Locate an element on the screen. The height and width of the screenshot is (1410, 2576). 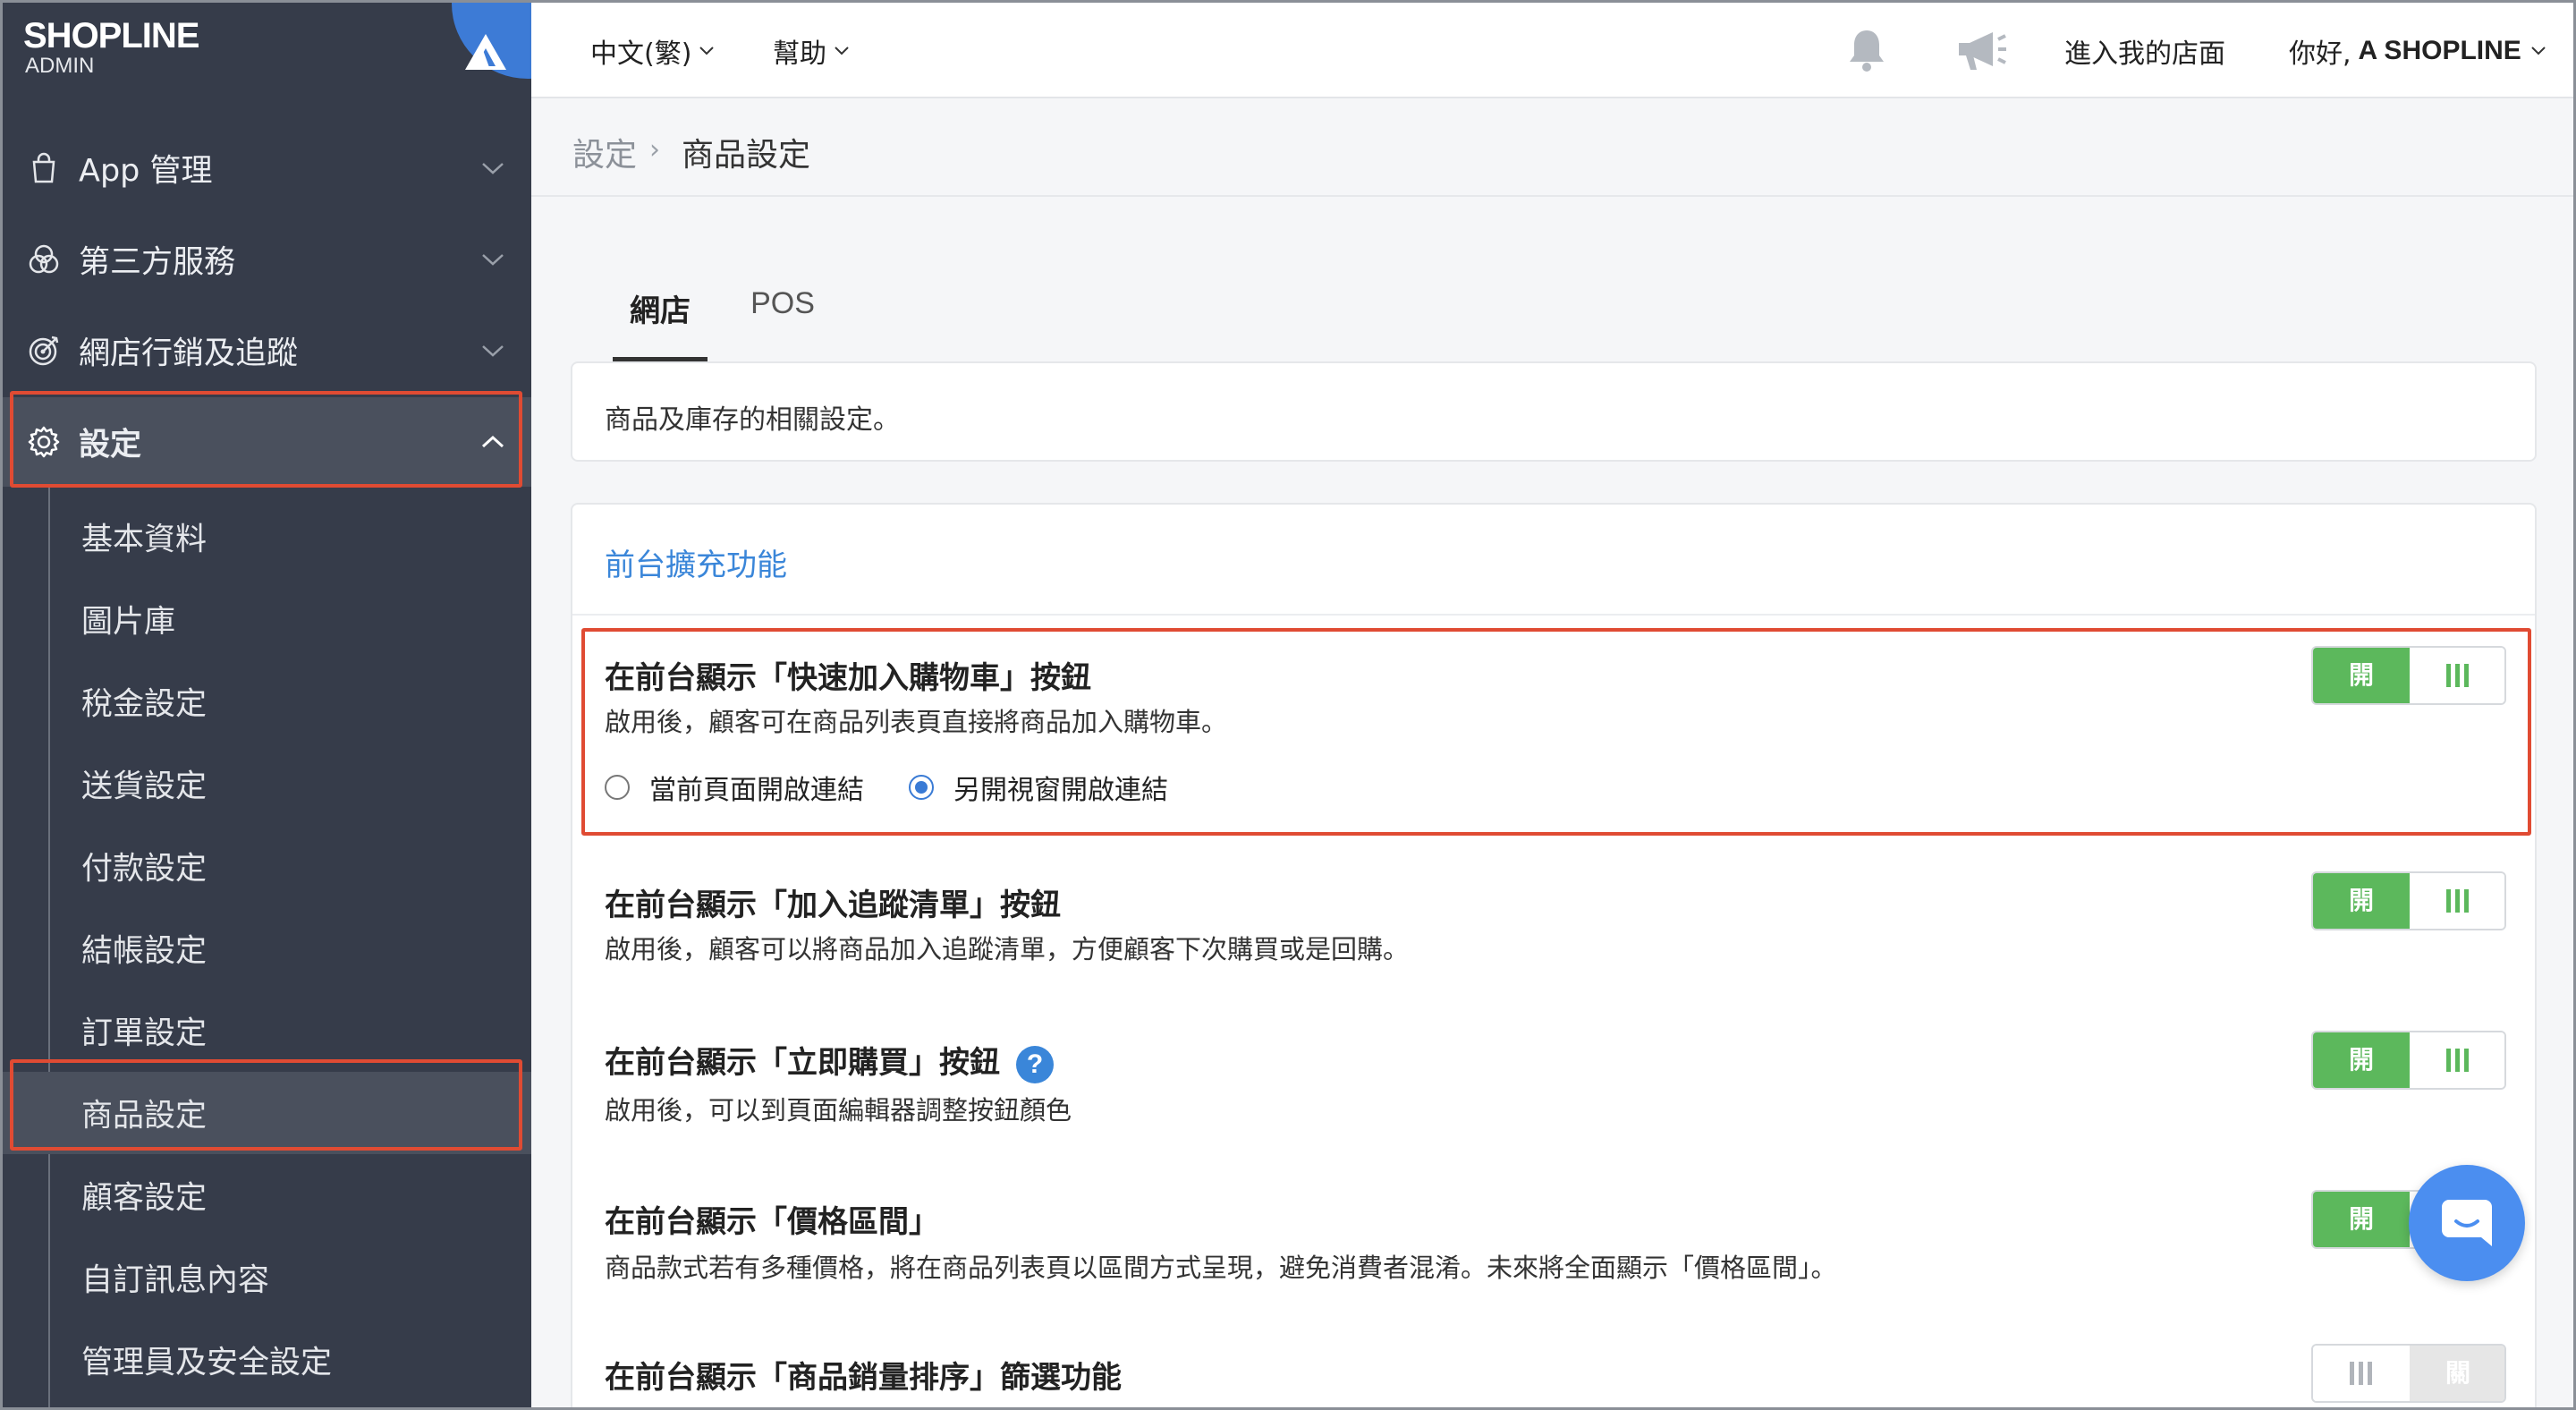
submenu-item-delivery: 送貨設定 is located at coordinates (265, 784).